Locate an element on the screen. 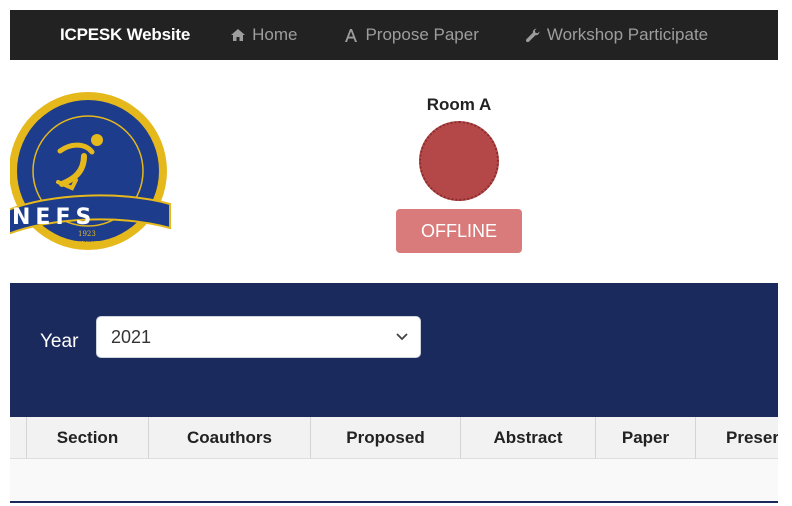 The height and width of the screenshot is (506, 792). status-indicator is located at coordinates (459, 161).